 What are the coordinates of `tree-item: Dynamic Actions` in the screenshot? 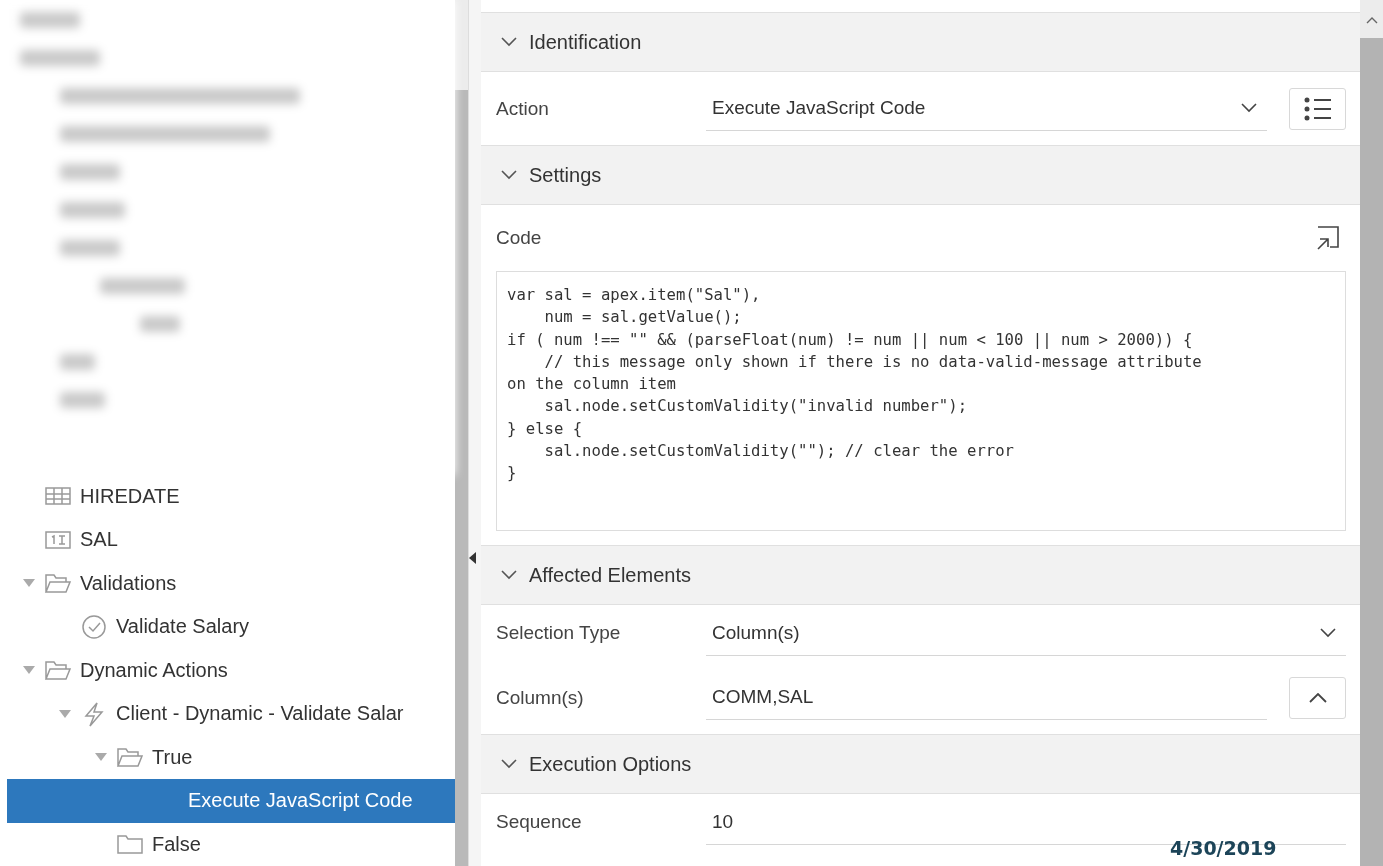 It's located at (231, 670).